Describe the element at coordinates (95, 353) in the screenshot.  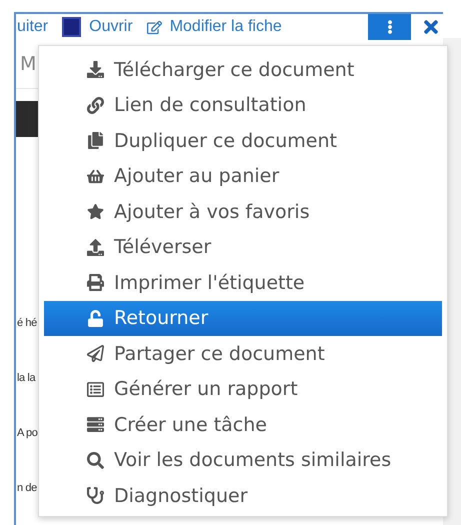
I see `paper-plane-icon` at that location.